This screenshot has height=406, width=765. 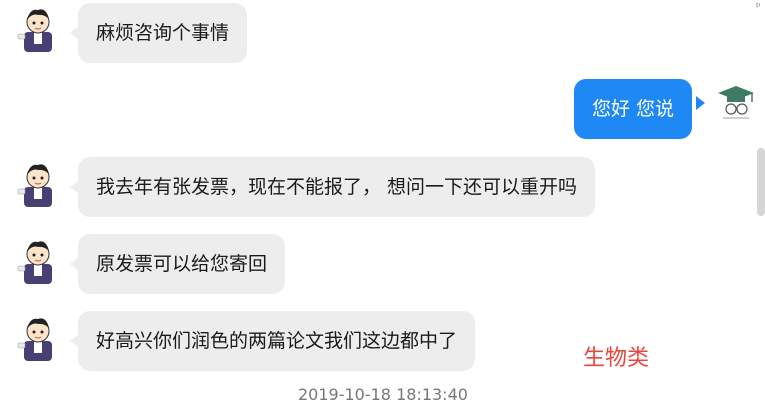 I want to click on message-bubble: 我去年有张发票，现在不能报了， 想问一下还可以重开吗, so click(x=337, y=187).